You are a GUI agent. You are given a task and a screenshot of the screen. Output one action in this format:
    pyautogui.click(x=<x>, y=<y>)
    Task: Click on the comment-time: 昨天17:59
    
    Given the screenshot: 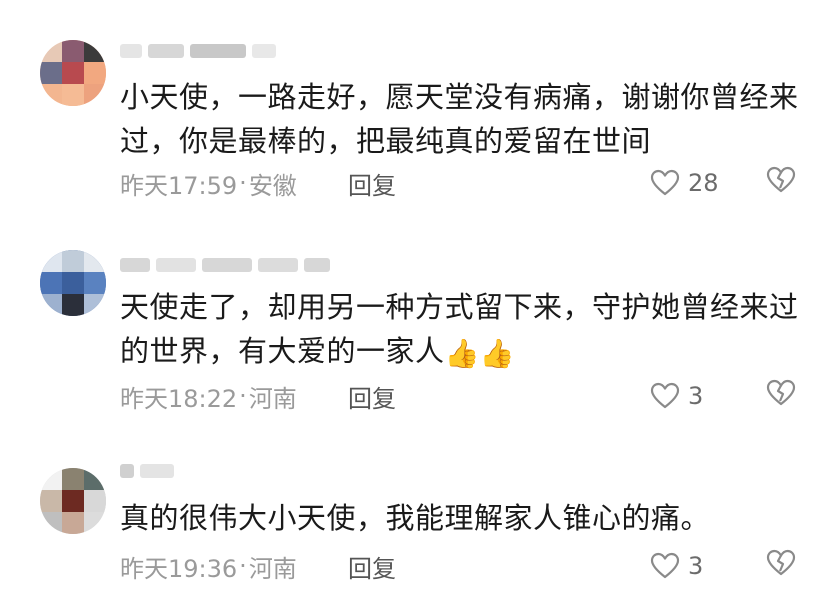 What is the action you would take?
    pyautogui.click(x=179, y=185)
    